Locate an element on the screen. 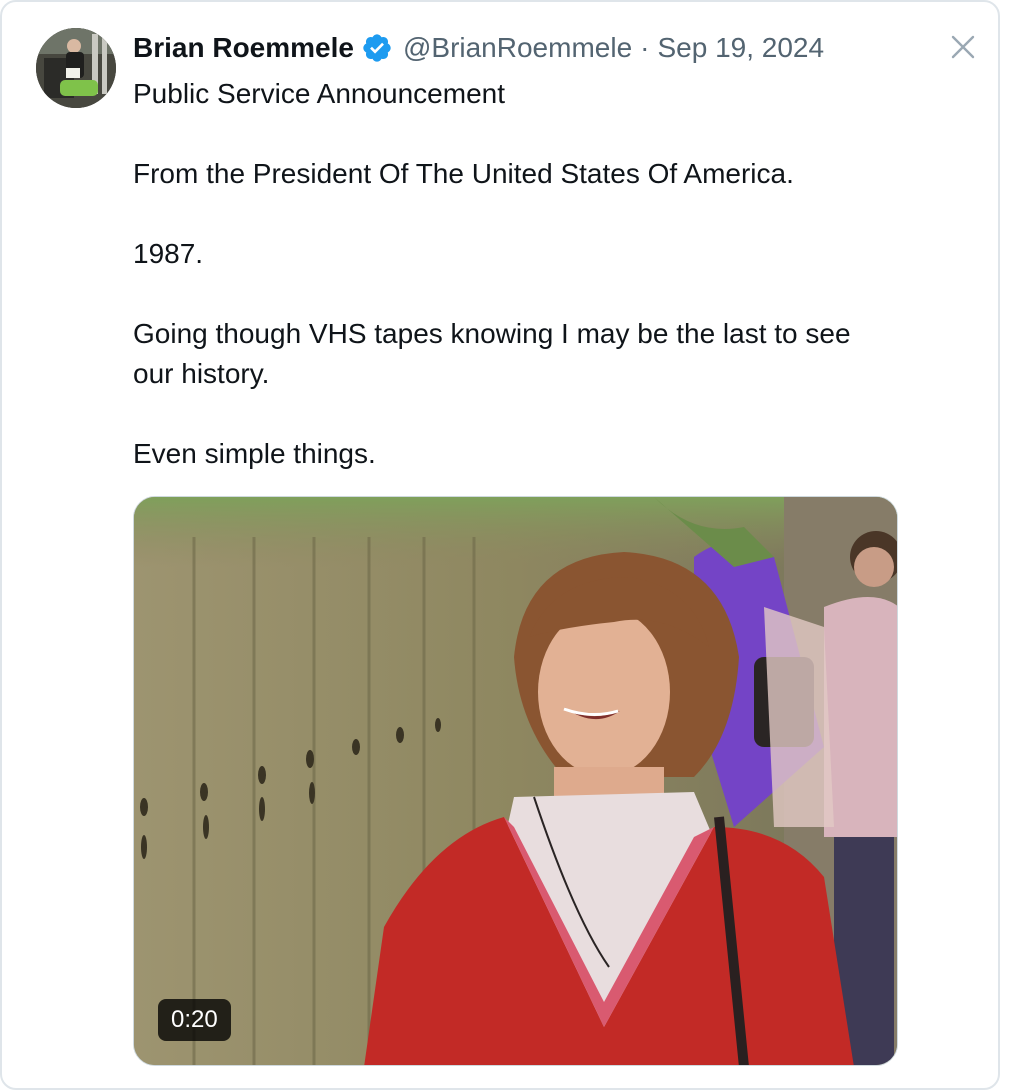 The height and width of the screenshot is (1090, 1010). author-handle: @BrianRoemmele is located at coordinates (517, 48).